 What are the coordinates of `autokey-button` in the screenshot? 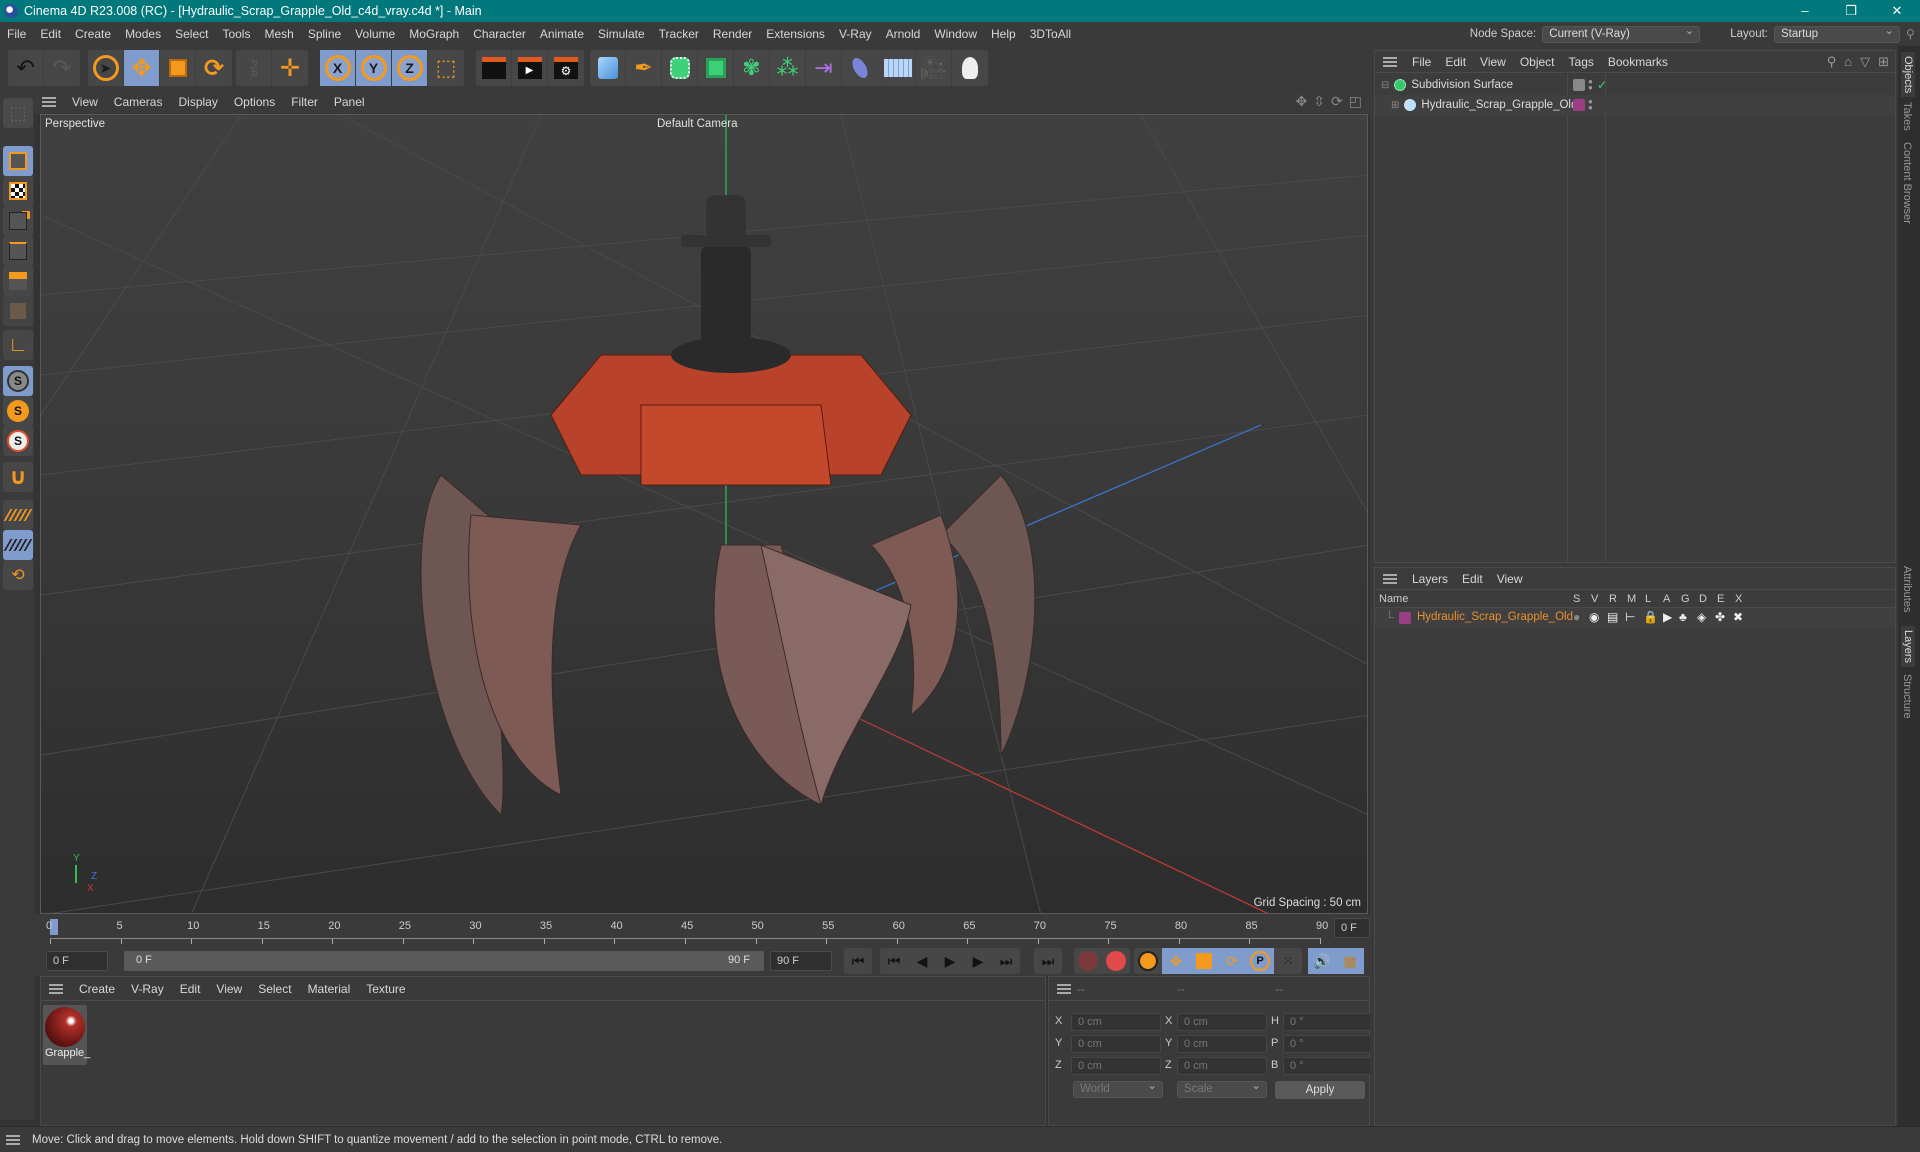 It's located at (1116, 961).